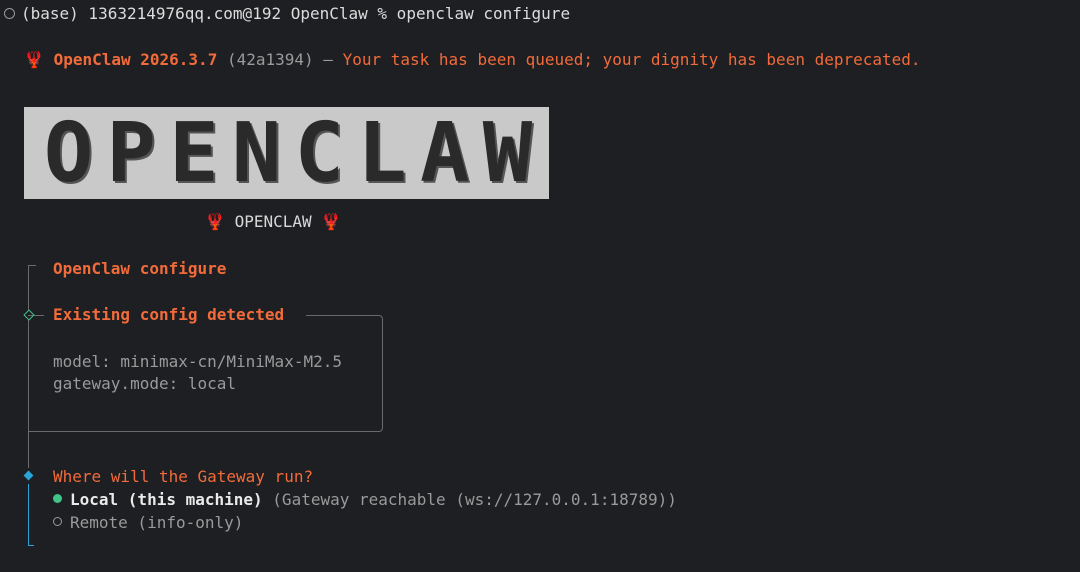 This screenshot has width=1080, height=572. What do you see at coordinates (135, 59) in the screenshot?
I see `product-version: OpenClaw 2026.3.7` at bounding box center [135, 59].